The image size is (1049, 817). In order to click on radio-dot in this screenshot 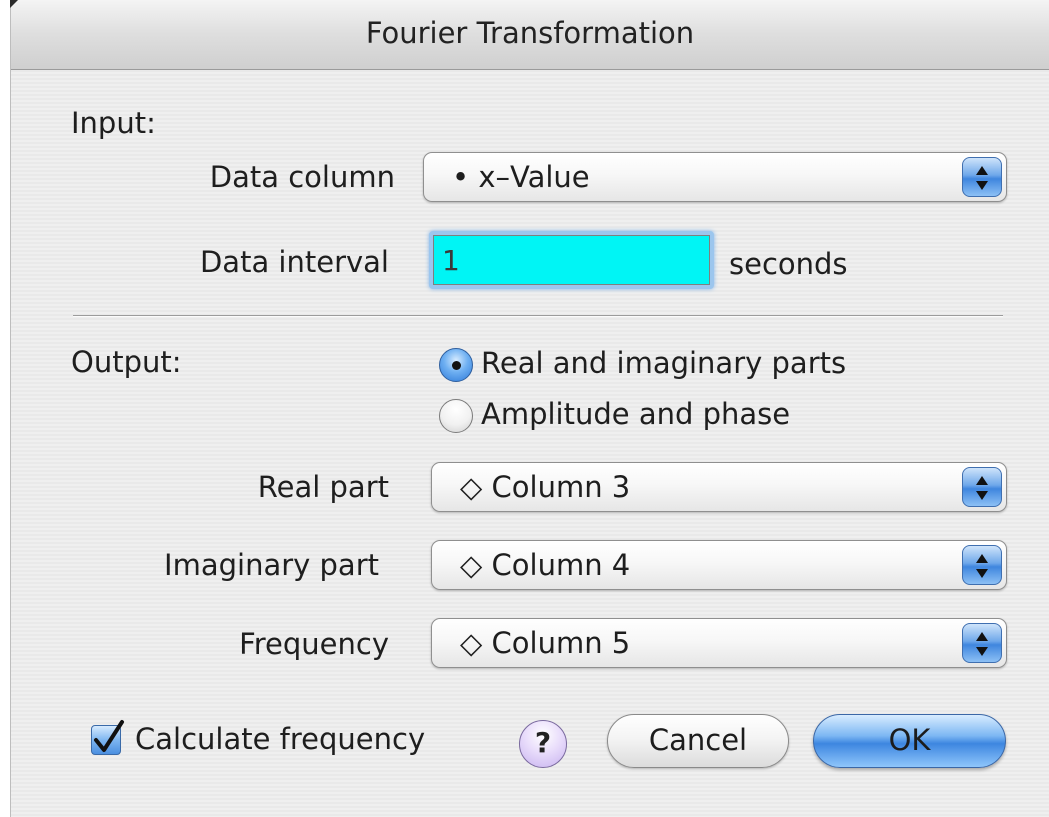, I will do `click(456, 365)`.